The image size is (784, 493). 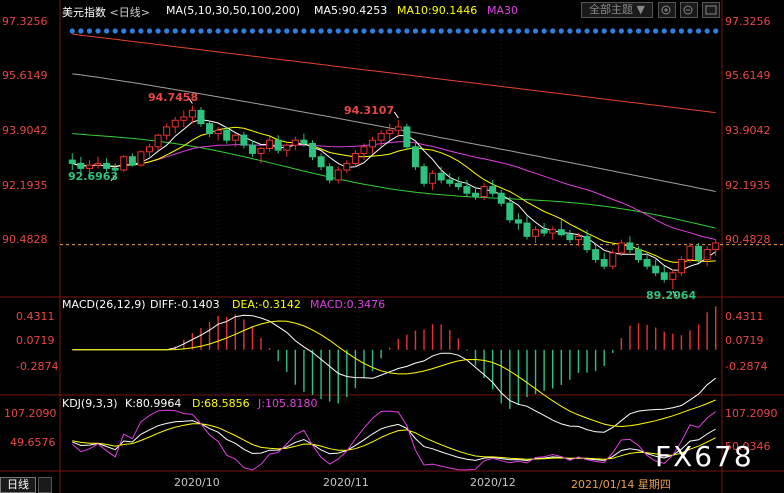 What do you see at coordinates (25, 21) in the screenshot?
I see `y-tick-left-1: 97.3256` at bounding box center [25, 21].